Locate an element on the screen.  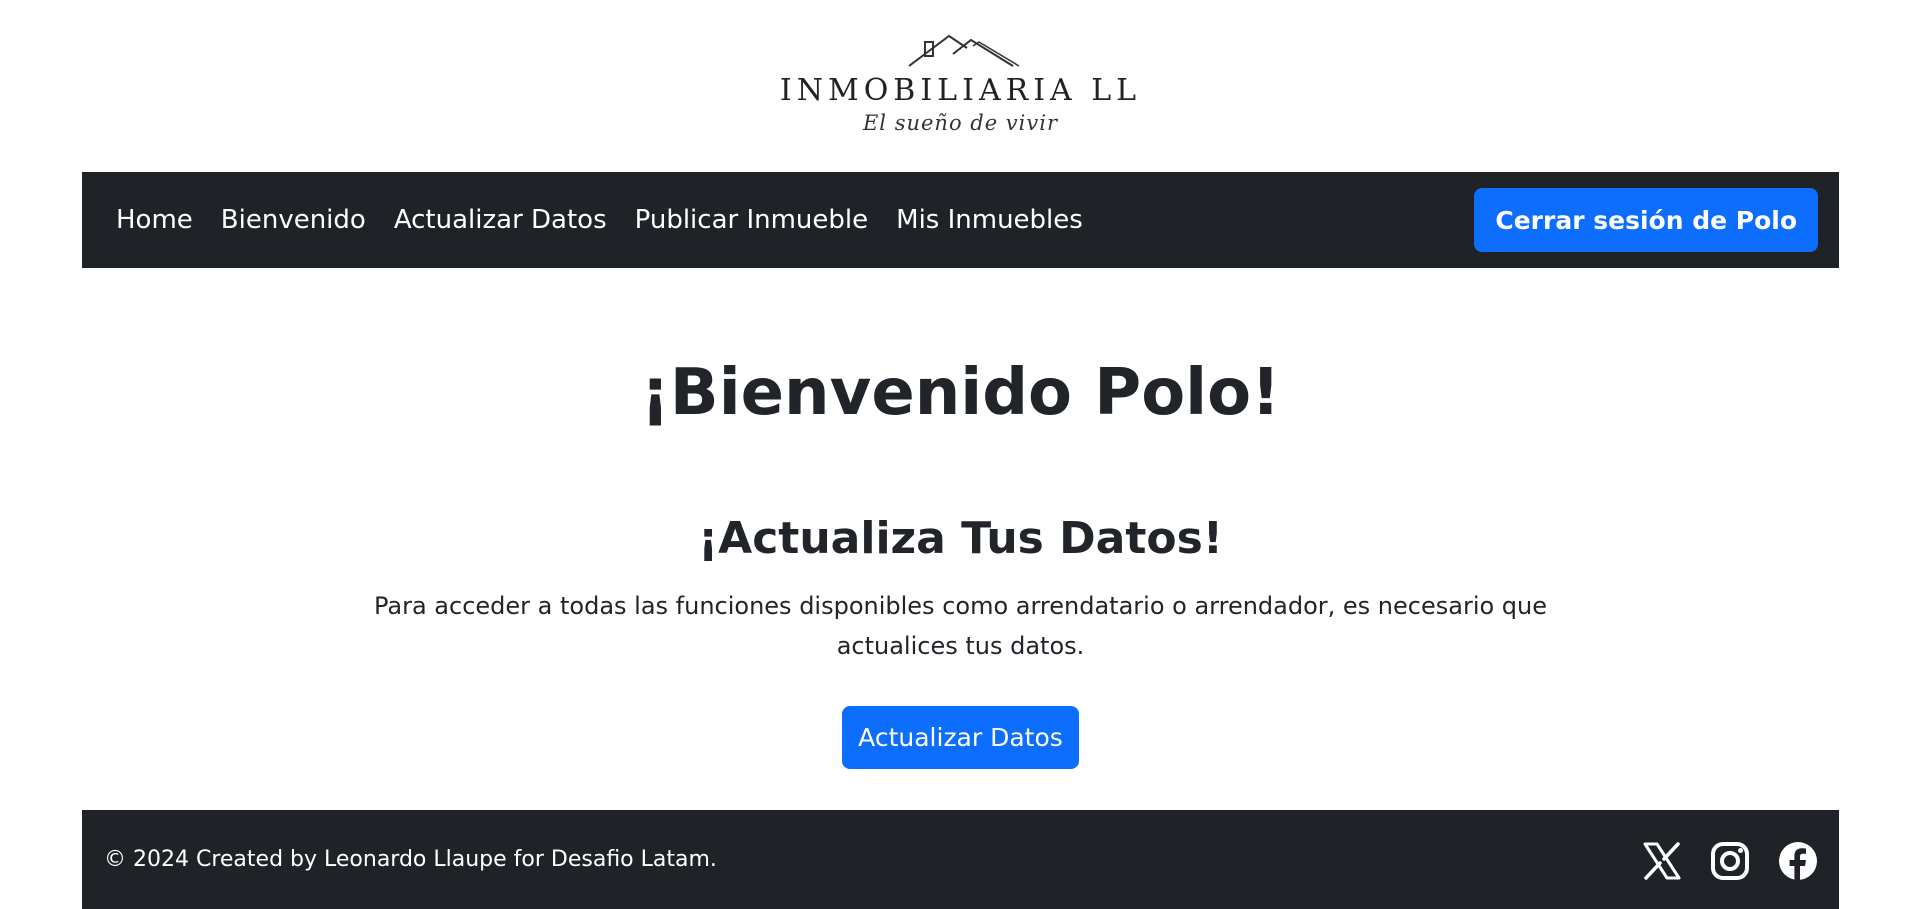
house-roof-icon is located at coordinates (963, 50).